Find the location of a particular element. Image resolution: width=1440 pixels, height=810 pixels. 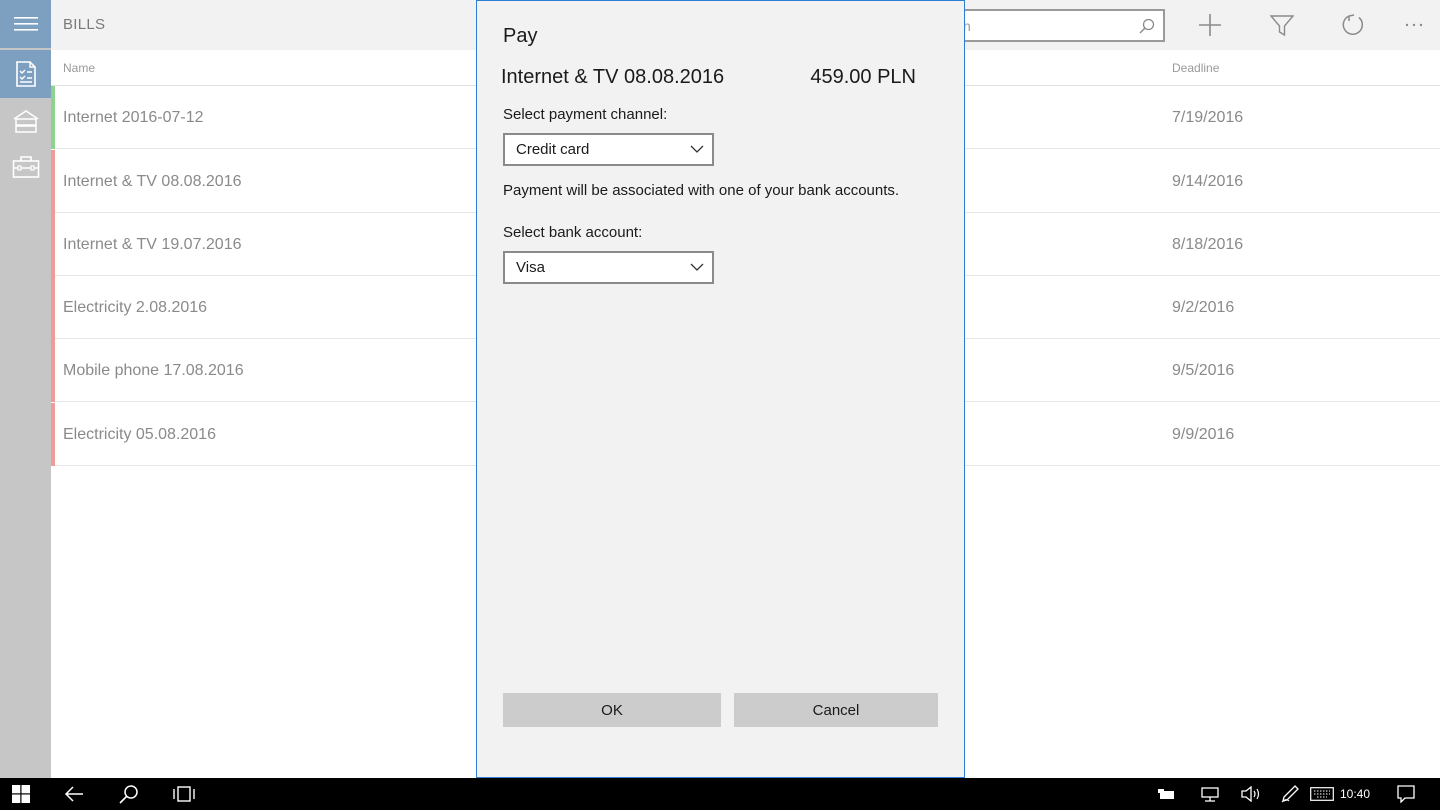

nav-briefcase-button is located at coordinates (25, 167).